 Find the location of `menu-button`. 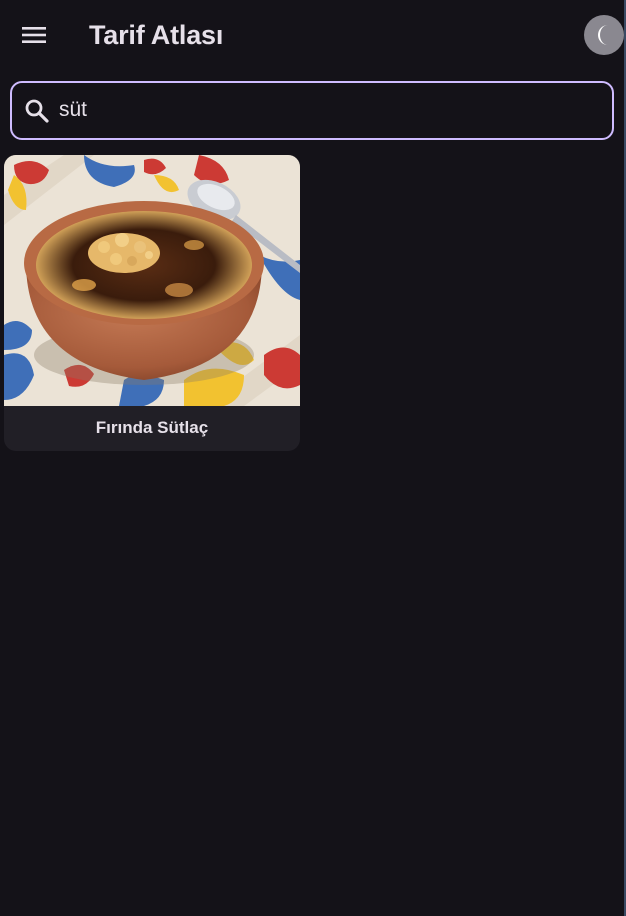

menu-button is located at coordinates (34, 35).